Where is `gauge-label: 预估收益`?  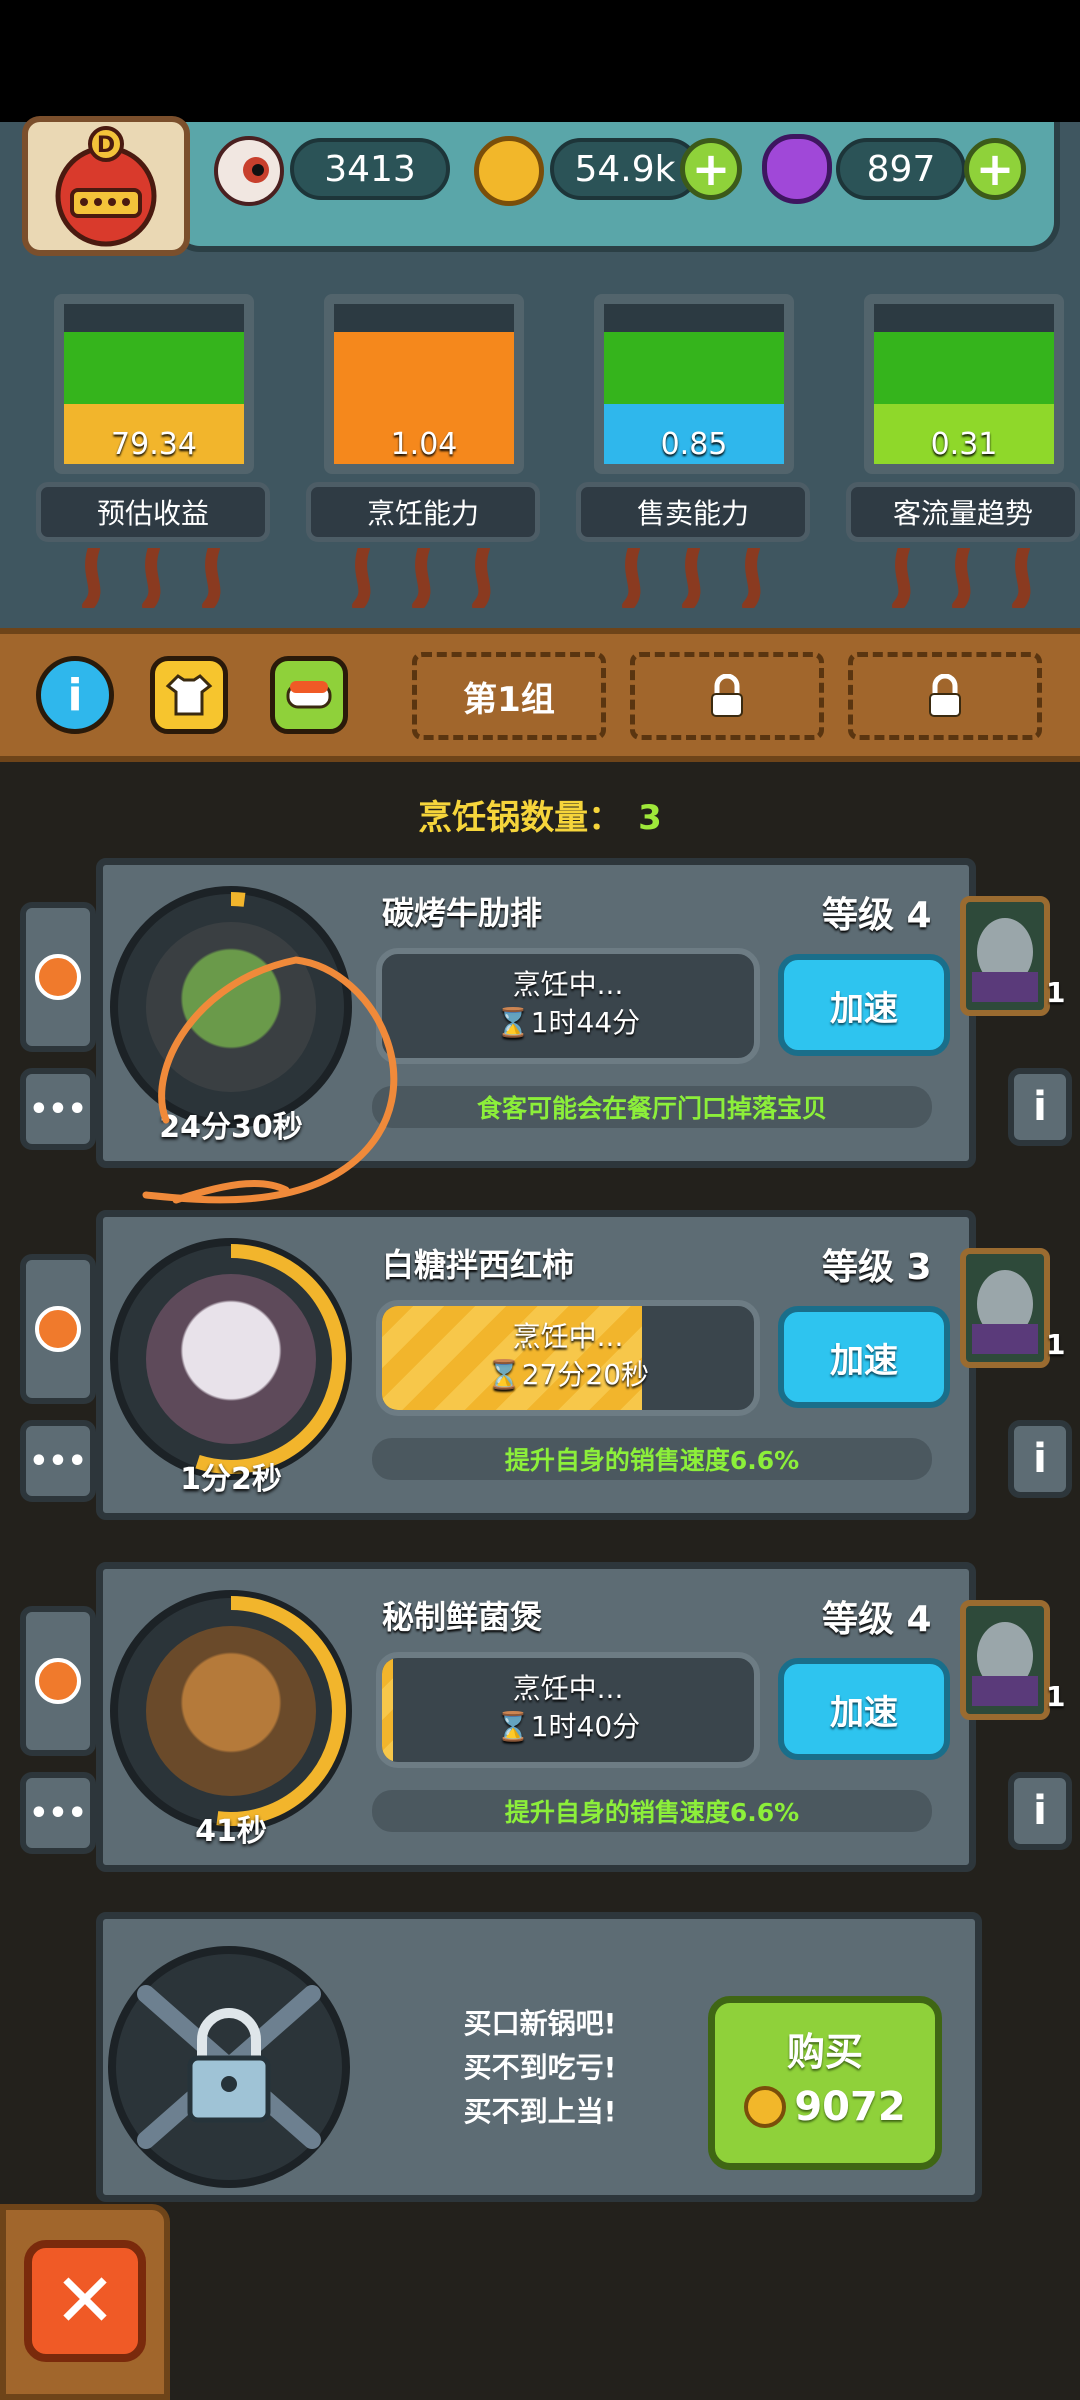 gauge-label: 预估收益 is located at coordinates (153, 512).